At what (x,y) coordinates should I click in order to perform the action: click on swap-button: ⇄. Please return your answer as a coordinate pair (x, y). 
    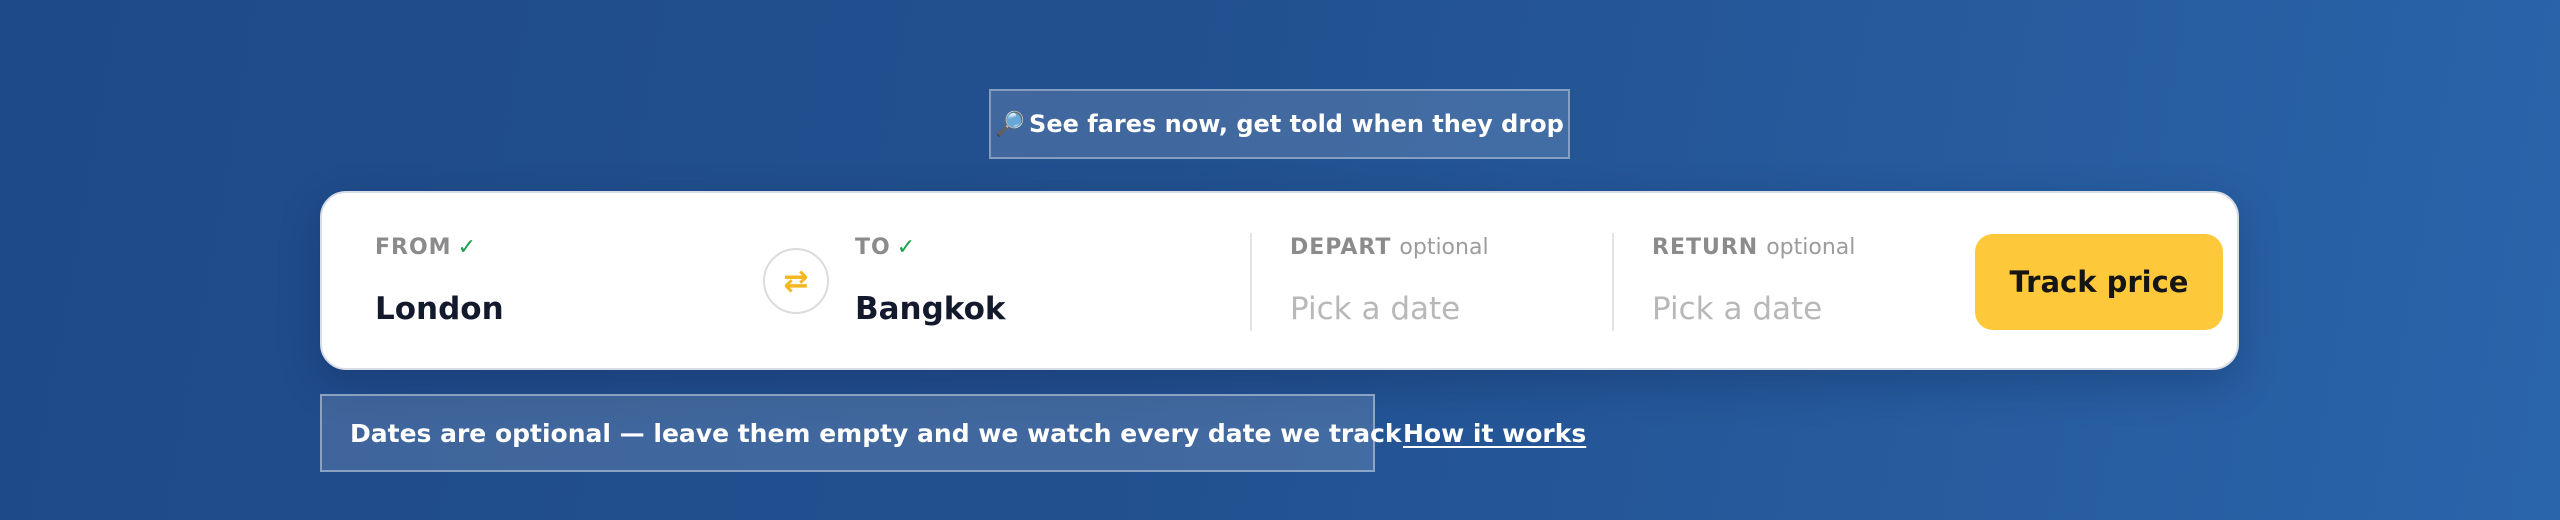
    Looking at the image, I should click on (796, 281).